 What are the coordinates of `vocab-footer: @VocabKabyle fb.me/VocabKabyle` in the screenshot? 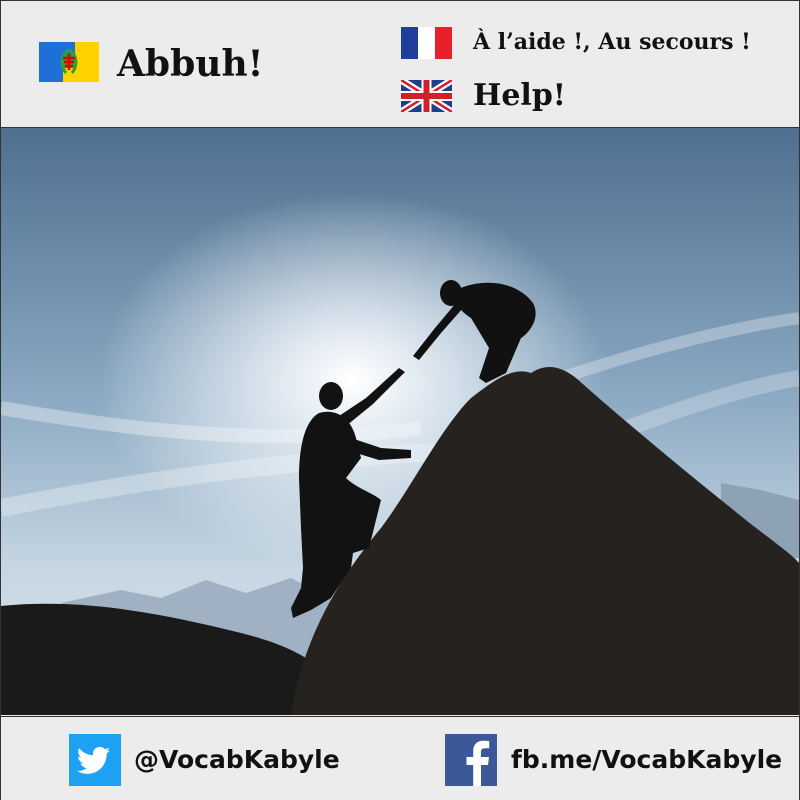 It's located at (400, 758).